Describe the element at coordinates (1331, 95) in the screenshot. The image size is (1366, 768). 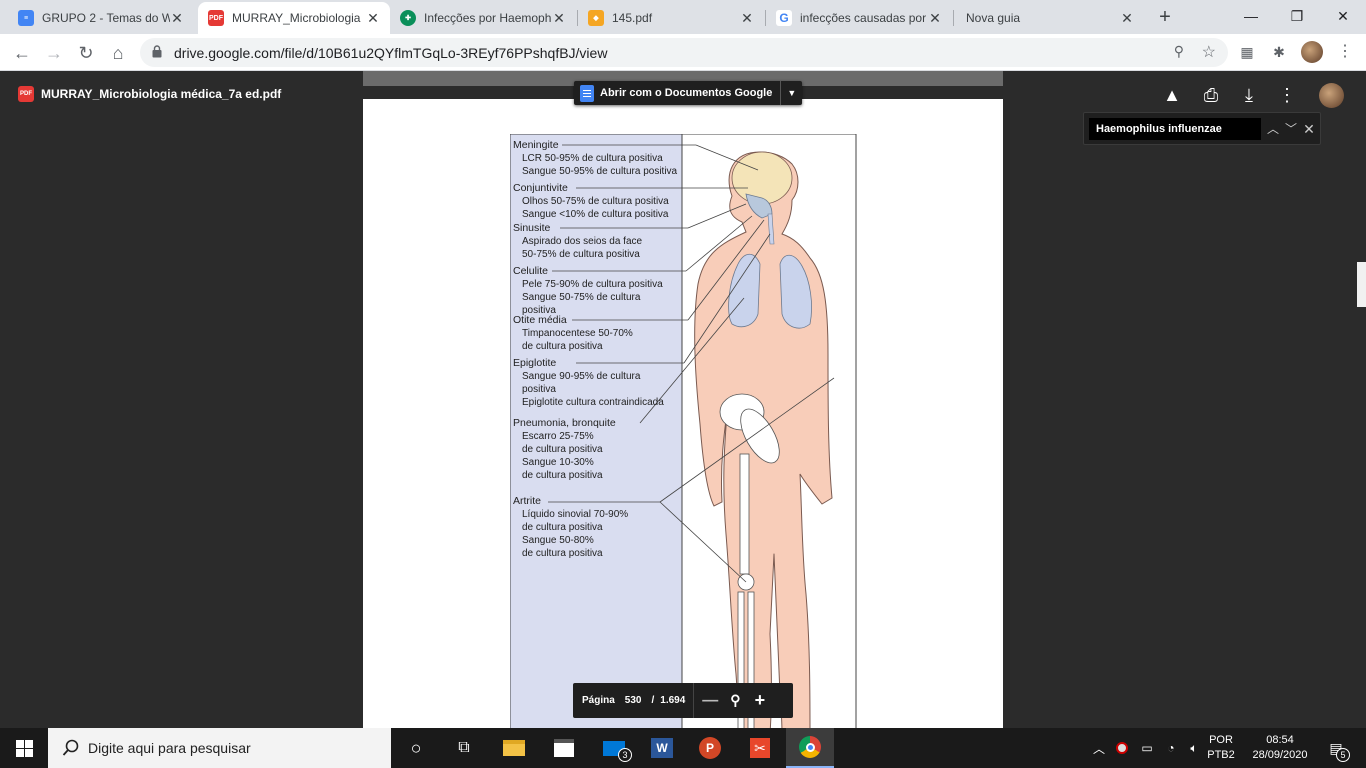
I see `account-avatar` at that location.